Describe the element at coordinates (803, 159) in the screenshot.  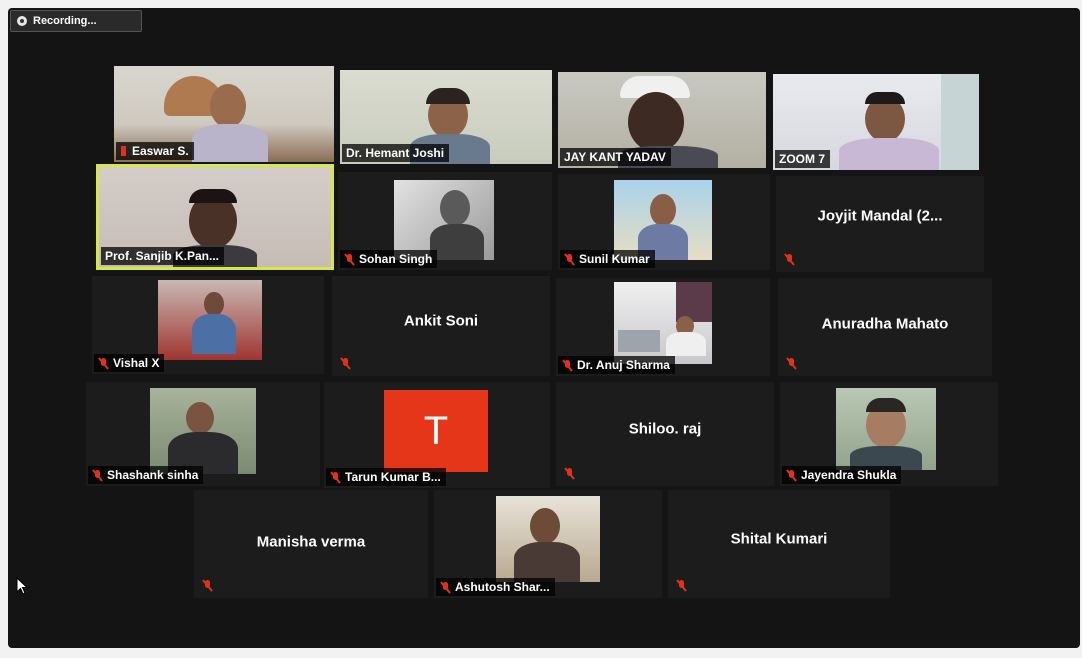
I see `participant-name: ZOOM 7` at that location.